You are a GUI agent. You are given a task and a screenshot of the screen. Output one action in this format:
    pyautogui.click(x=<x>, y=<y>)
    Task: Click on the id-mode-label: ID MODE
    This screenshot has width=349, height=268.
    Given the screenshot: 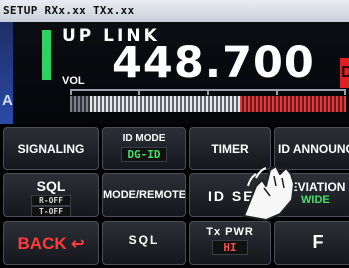 What is the action you would take?
    pyautogui.click(x=144, y=138)
    